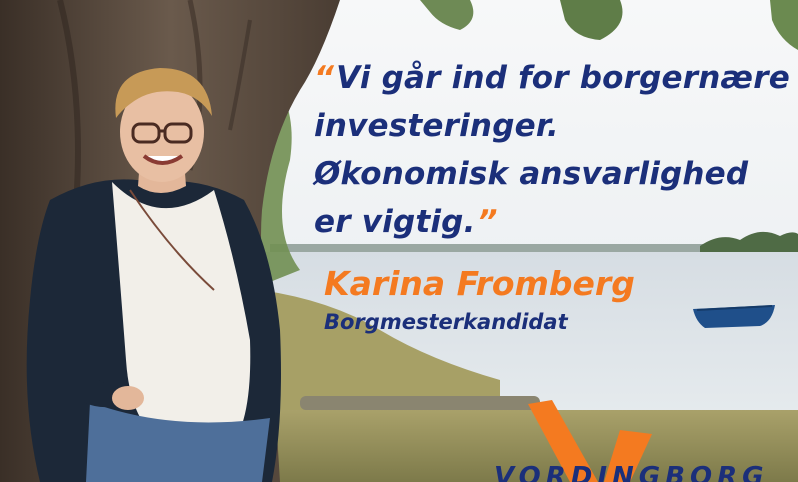 Image resolution: width=798 pixels, height=482 pixels. Describe the element at coordinates (487, 222) in the screenshot. I see `quote-close-mark: ”` at that location.